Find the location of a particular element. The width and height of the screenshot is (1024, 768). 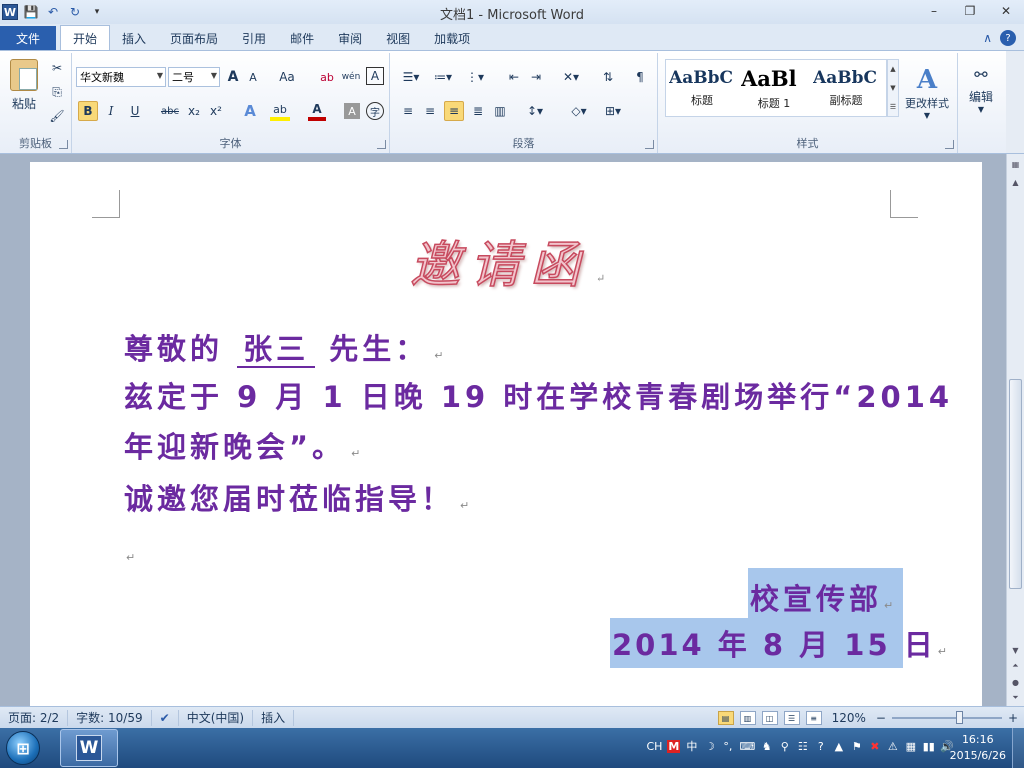

signature-department: 校宣传部 ↵ is located at coordinates (825, 593).